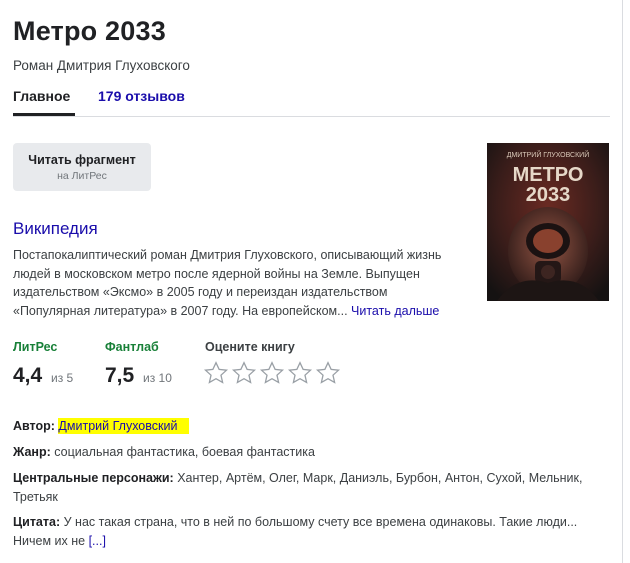 The image size is (630, 563). I want to click on cover-author-text: ДМИТРИЙ ГЛУХОВСКИЙ, so click(548, 154).